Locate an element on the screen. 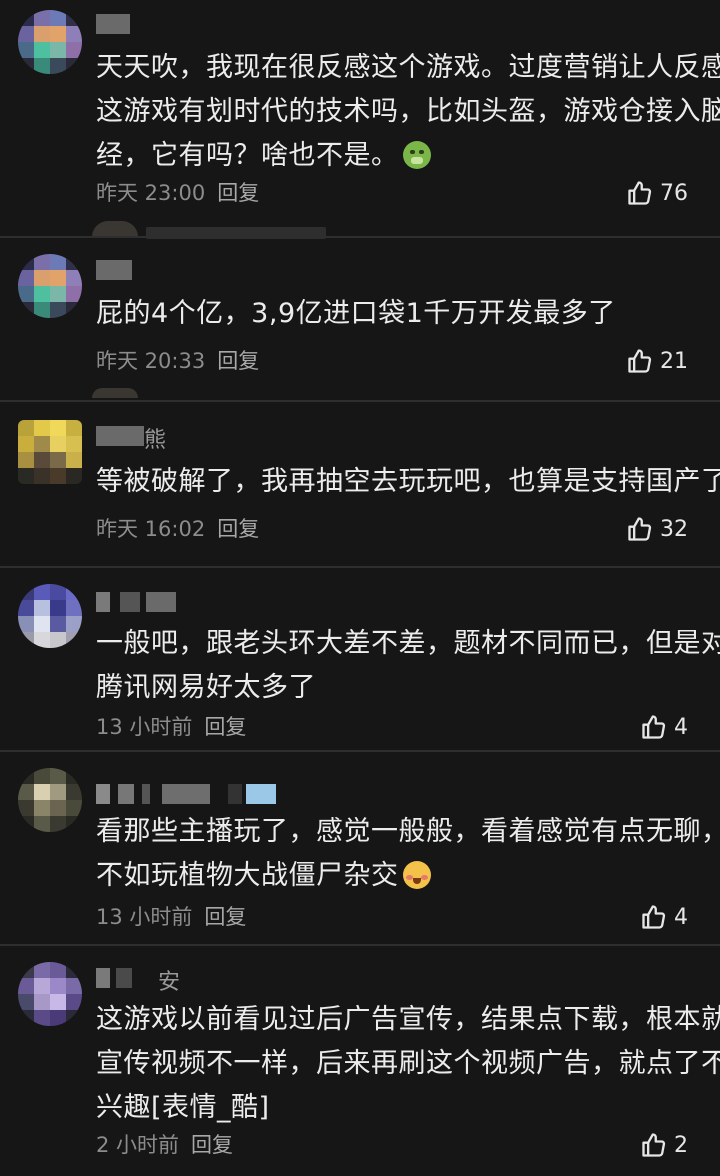 Image resolution: width=720 pixels, height=1176 pixels. comment-line: 看那些主播玩了，感觉一般般，看着感觉有点无聊，还 is located at coordinates (408, 831).